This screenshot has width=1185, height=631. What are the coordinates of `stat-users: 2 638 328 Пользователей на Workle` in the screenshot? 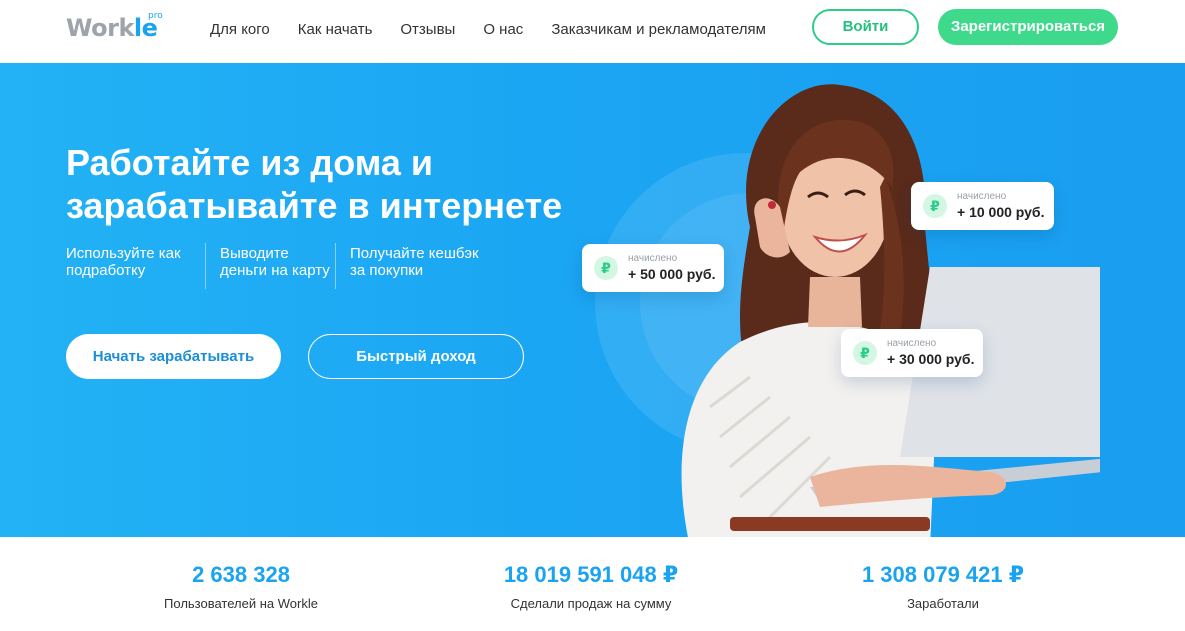 It's located at (241, 586).